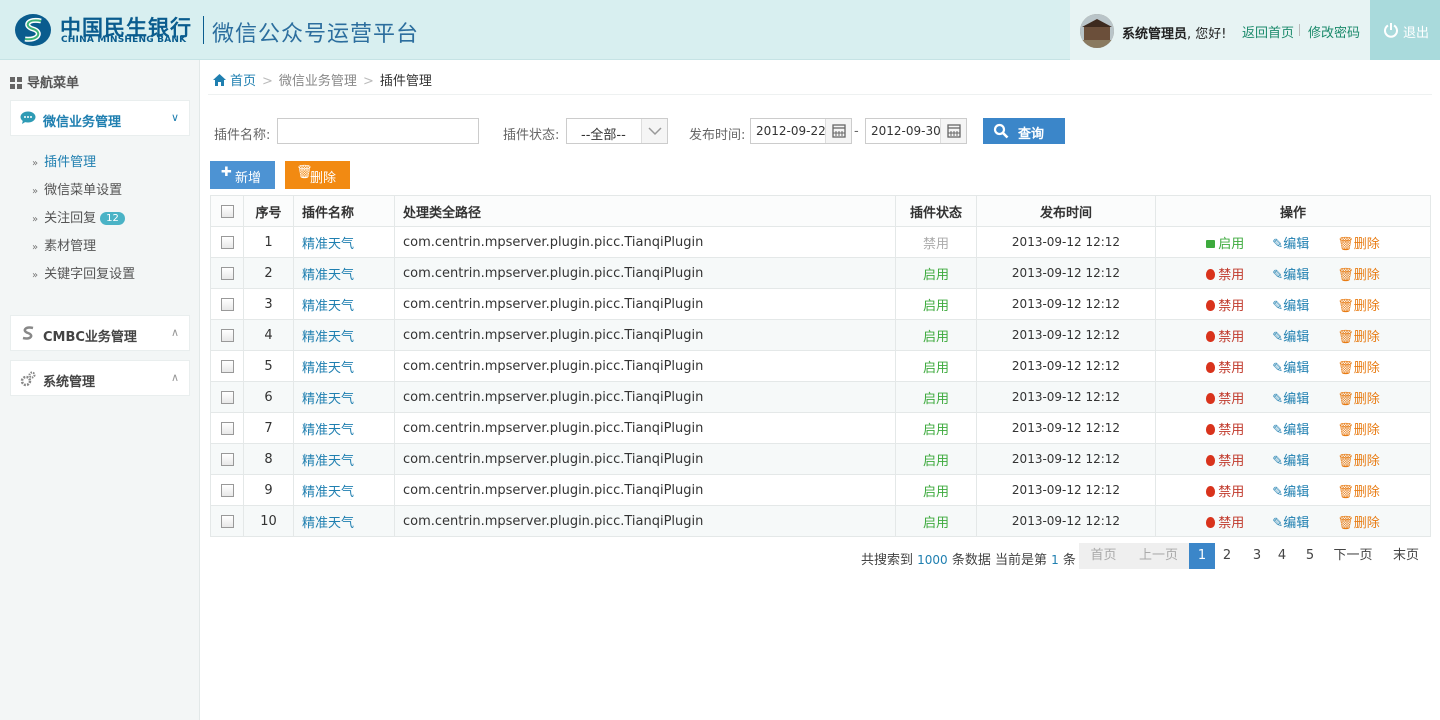 The image size is (1440, 720). I want to click on delete-button: 🗑 删除, so click(317, 175).